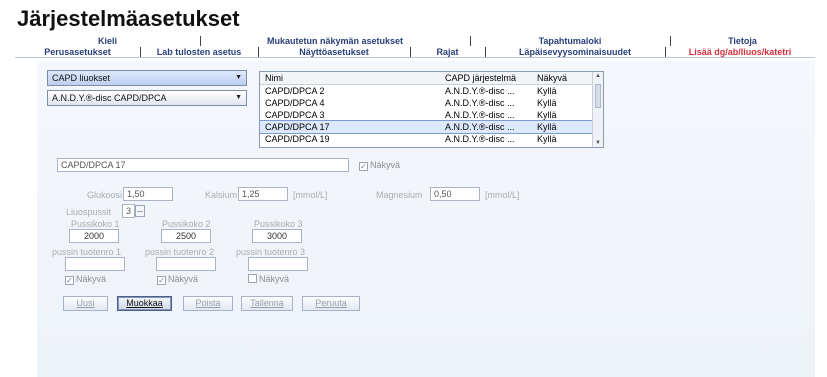 This screenshot has width=827, height=377. What do you see at coordinates (598, 76) in the screenshot?
I see `scroll-up-icon: ▲` at bounding box center [598, 76].